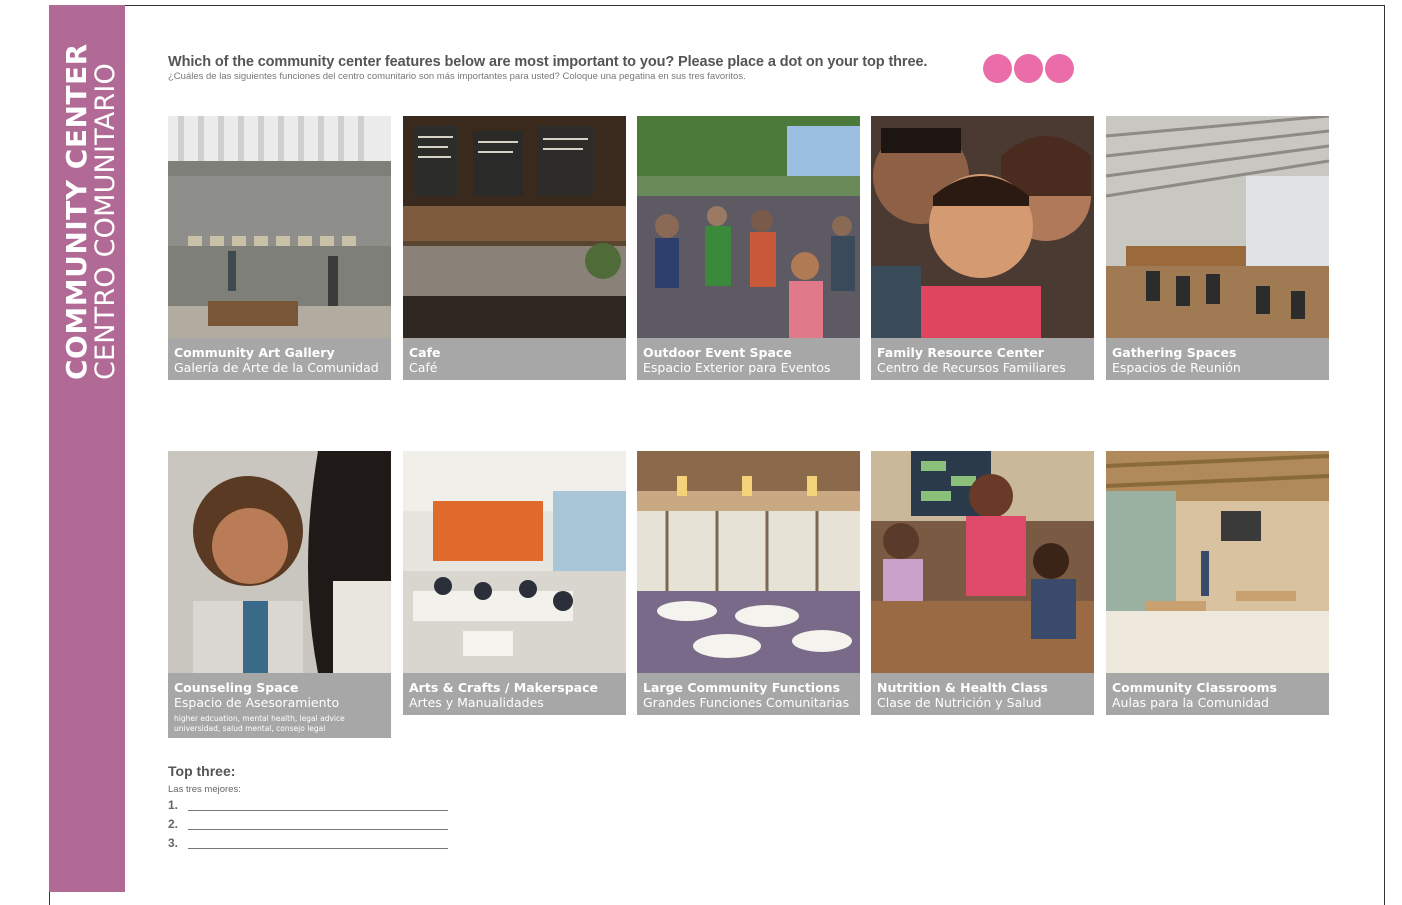 The height and width of the screenshot is (905, 1402). What do you see at coordinates (514, 359) in the screenshot?
I see `card-caption: Cafe Café` at bounding box center [514, 359].